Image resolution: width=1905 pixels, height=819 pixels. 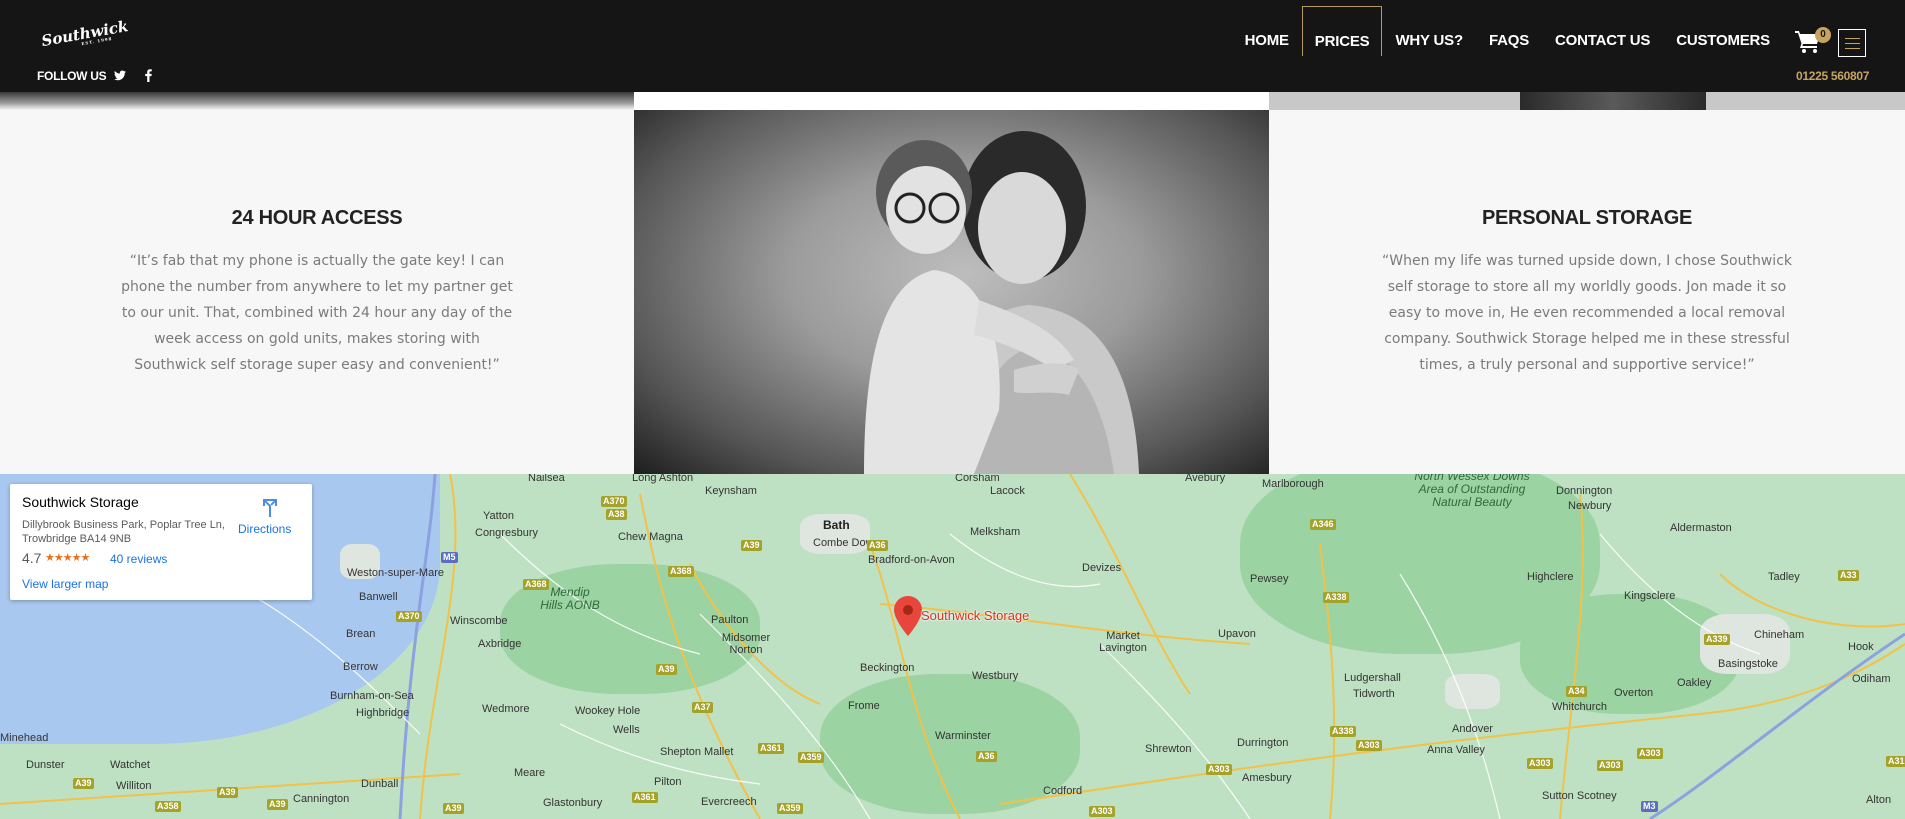 I want to click on place-label: Dunball, so click(x=380, y=784).